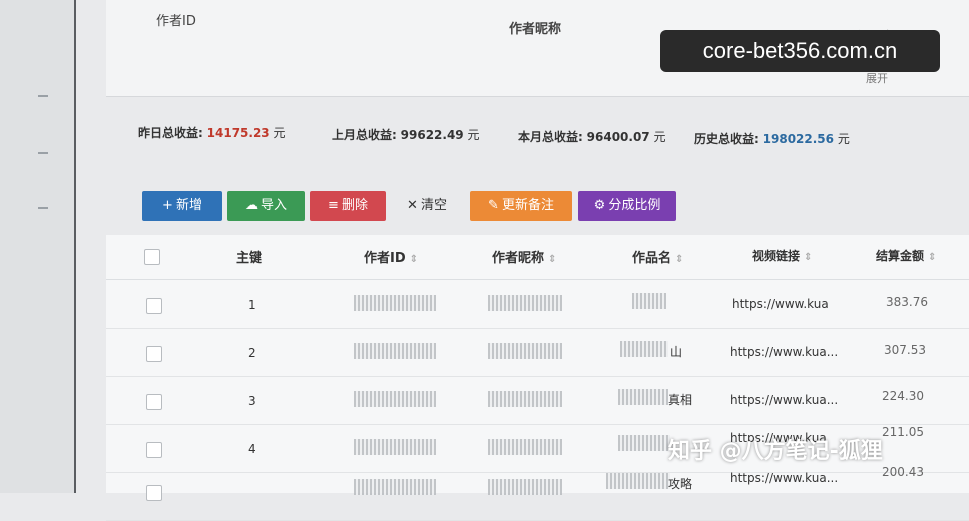 Image resolution: width=969 pixels, height=521 pixels. Describe the element at coordinates (772, 139) in the screenshot. I see `stat-history: 历史总收益: 198022.56 元` at that location.